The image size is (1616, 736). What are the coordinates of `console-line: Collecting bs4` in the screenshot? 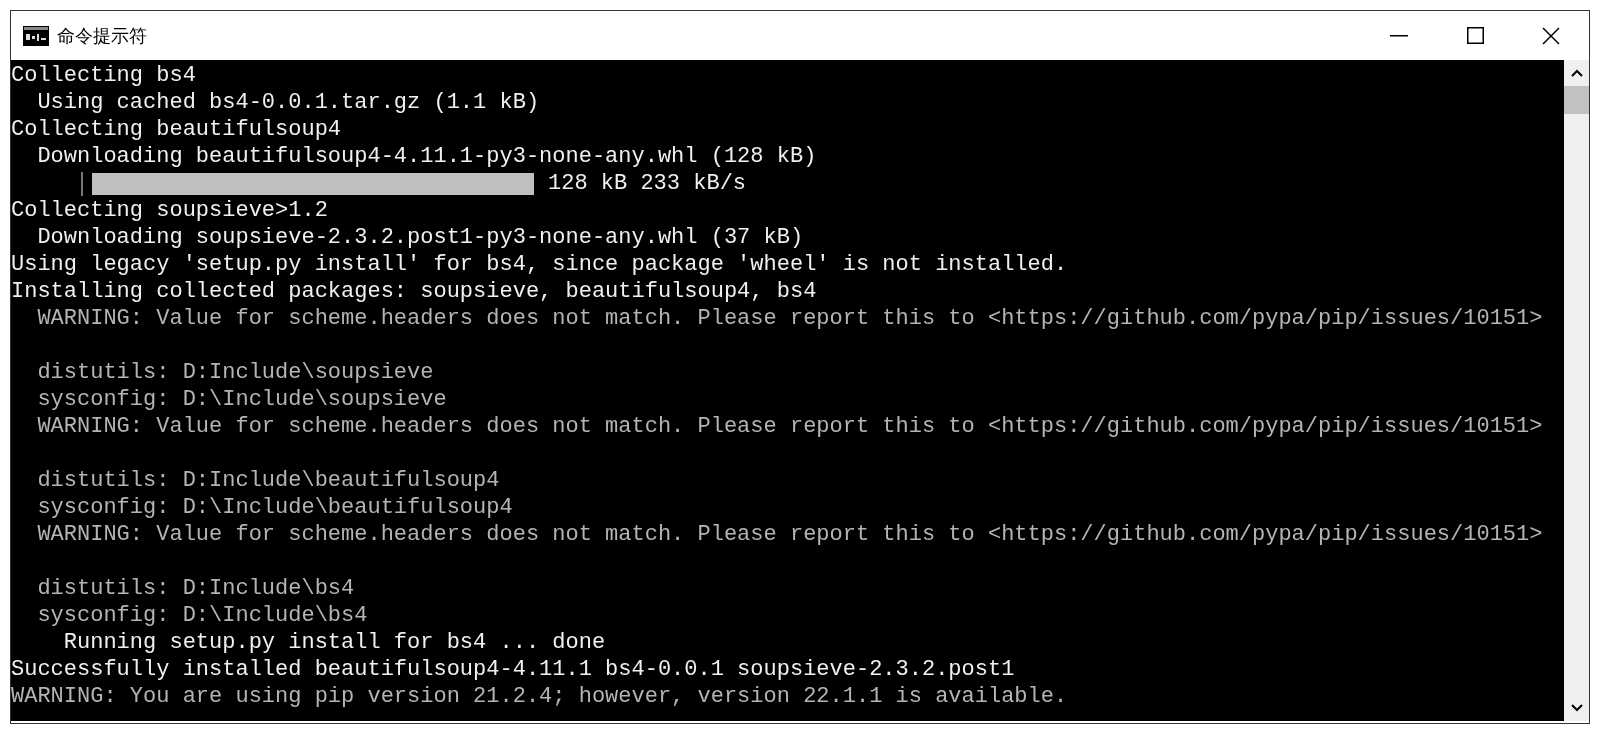 It's located at (103, 75).